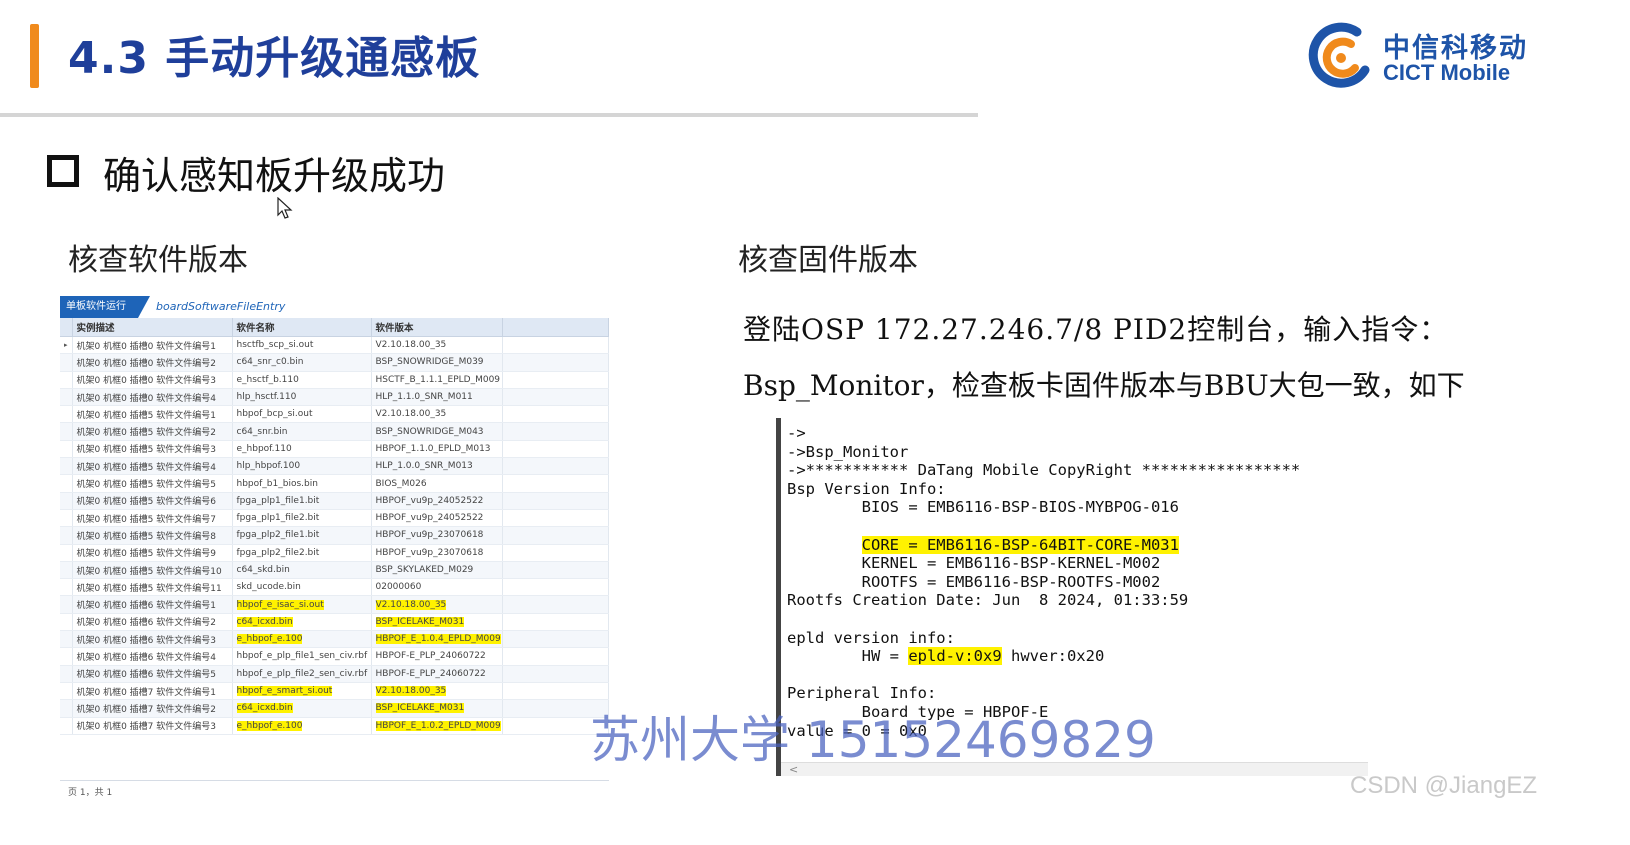 The image size is (1630, 845). Describe the element at coordinates (424, 570) in the screenshot. I see `cell-software-version-text: BSP_SKYLAKED_M029` at that location.